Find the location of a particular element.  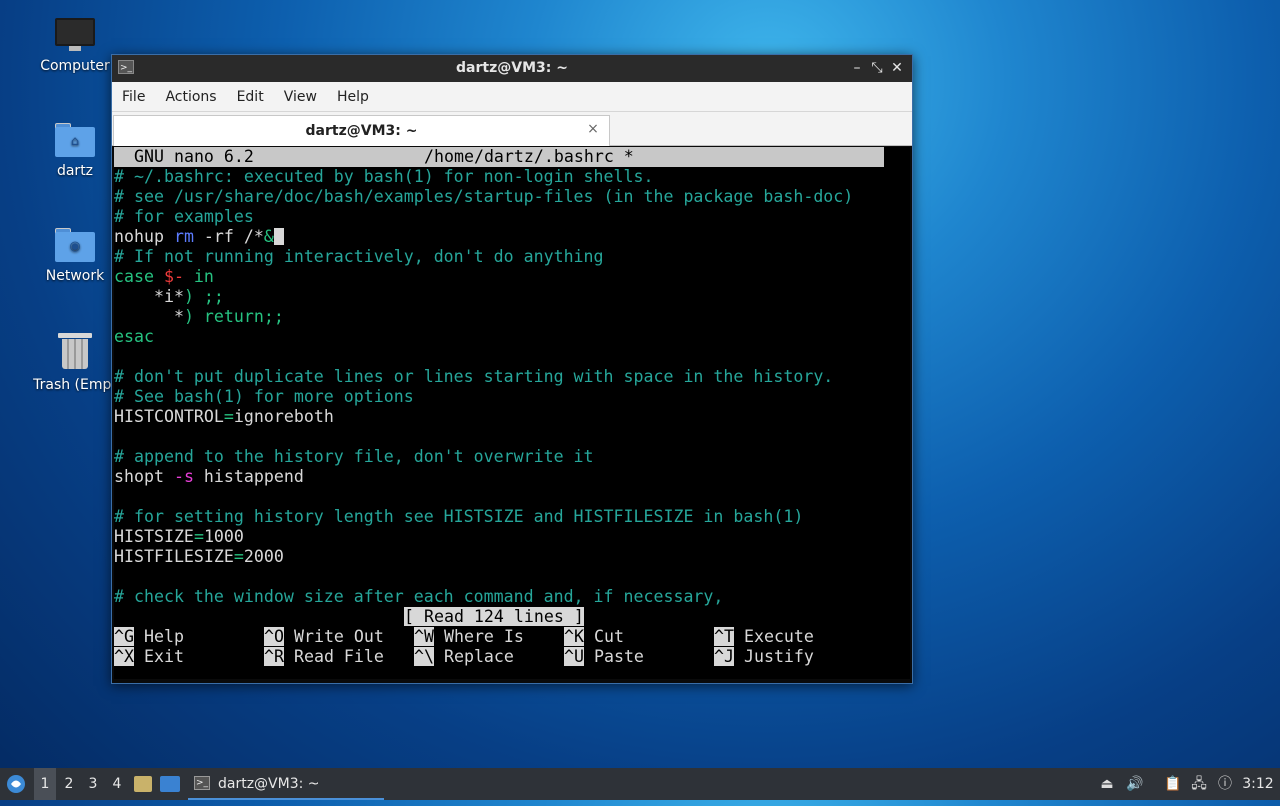

tab-terminal: dartz@VM3: ~ × is located at coordinates (361, 130).